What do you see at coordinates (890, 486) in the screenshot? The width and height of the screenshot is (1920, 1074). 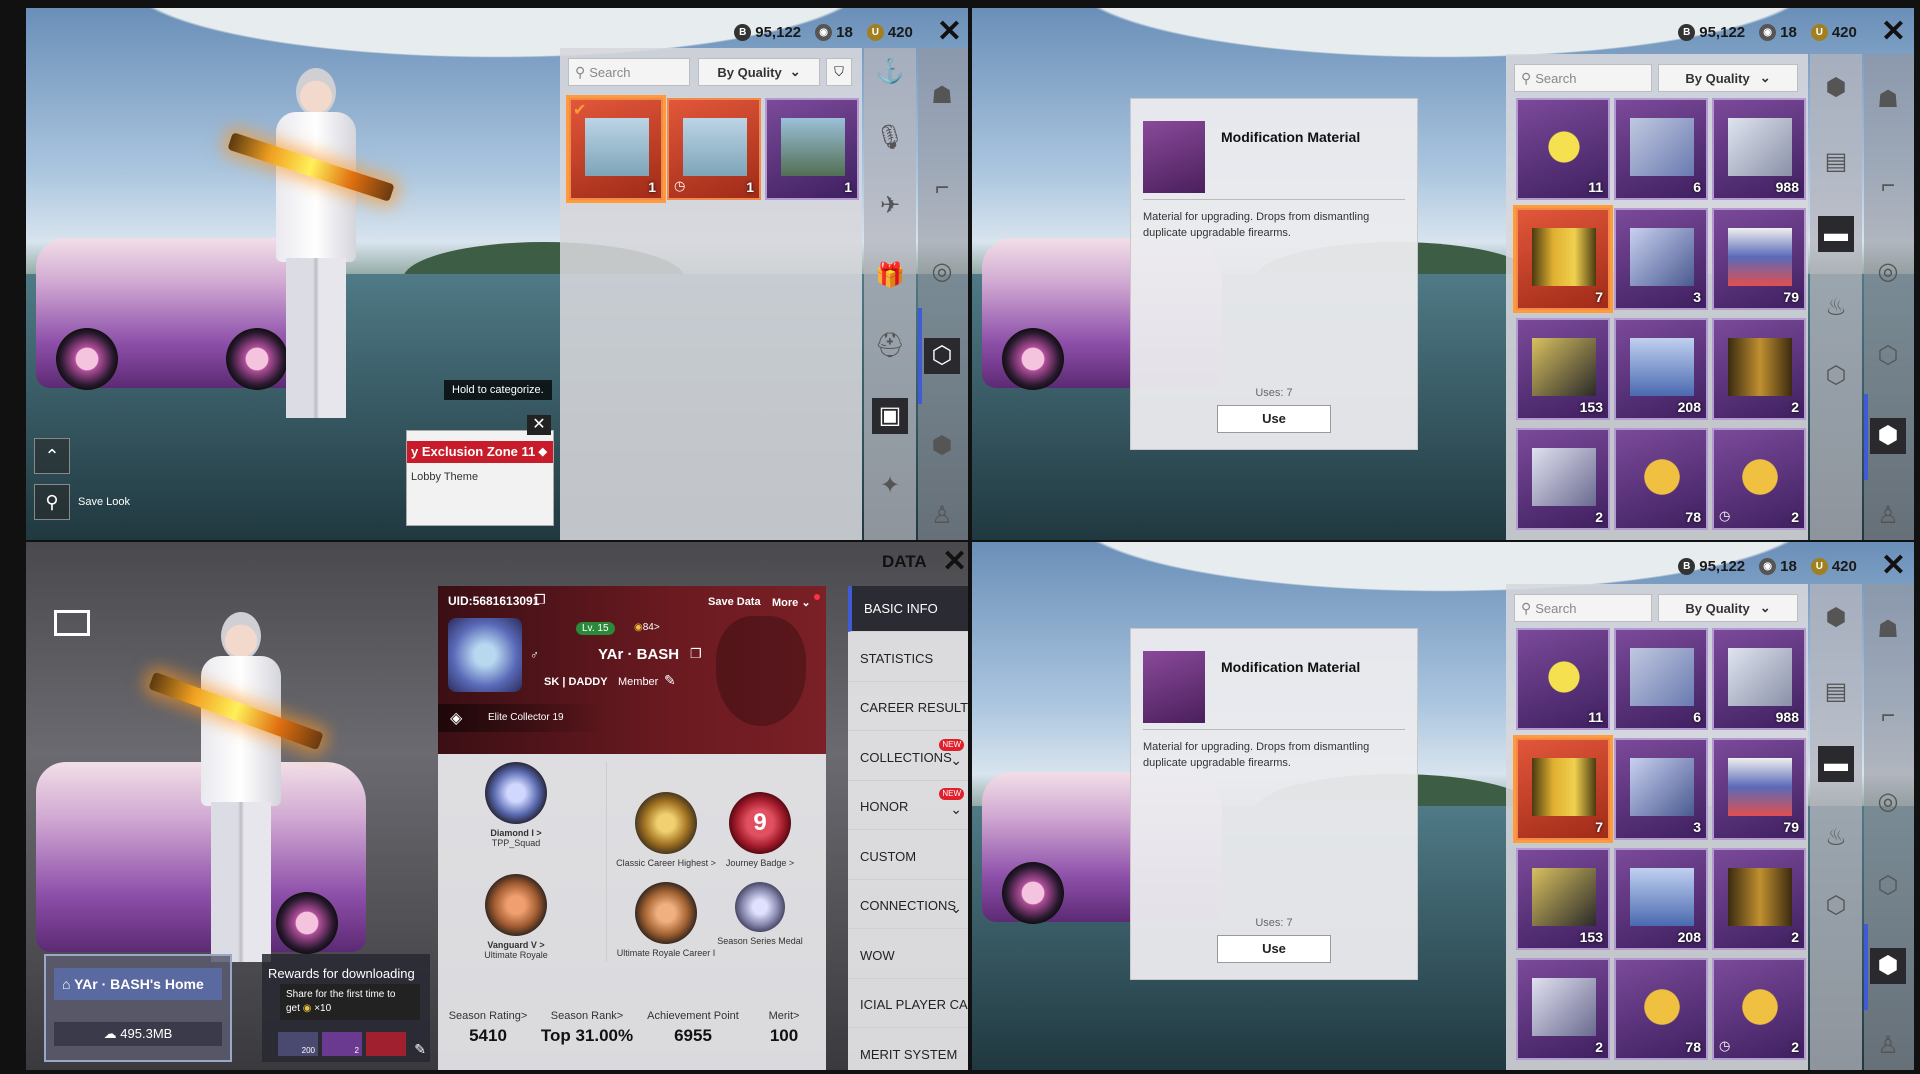 I see `pose-icon: ✦` at bounding box center [890, 486].